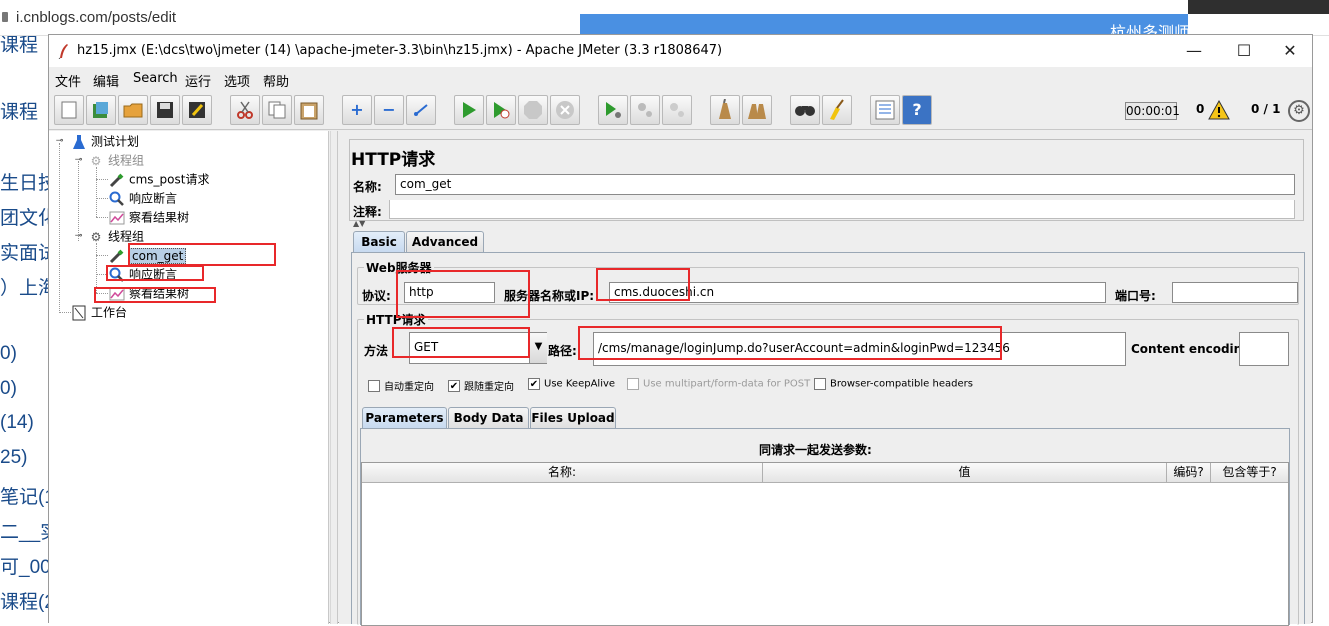 The height and width of the screenshot is (626, 1329). Describe the element at coordinates (837, 110) in the screenshot. I see `reset-search-icon` at that location.